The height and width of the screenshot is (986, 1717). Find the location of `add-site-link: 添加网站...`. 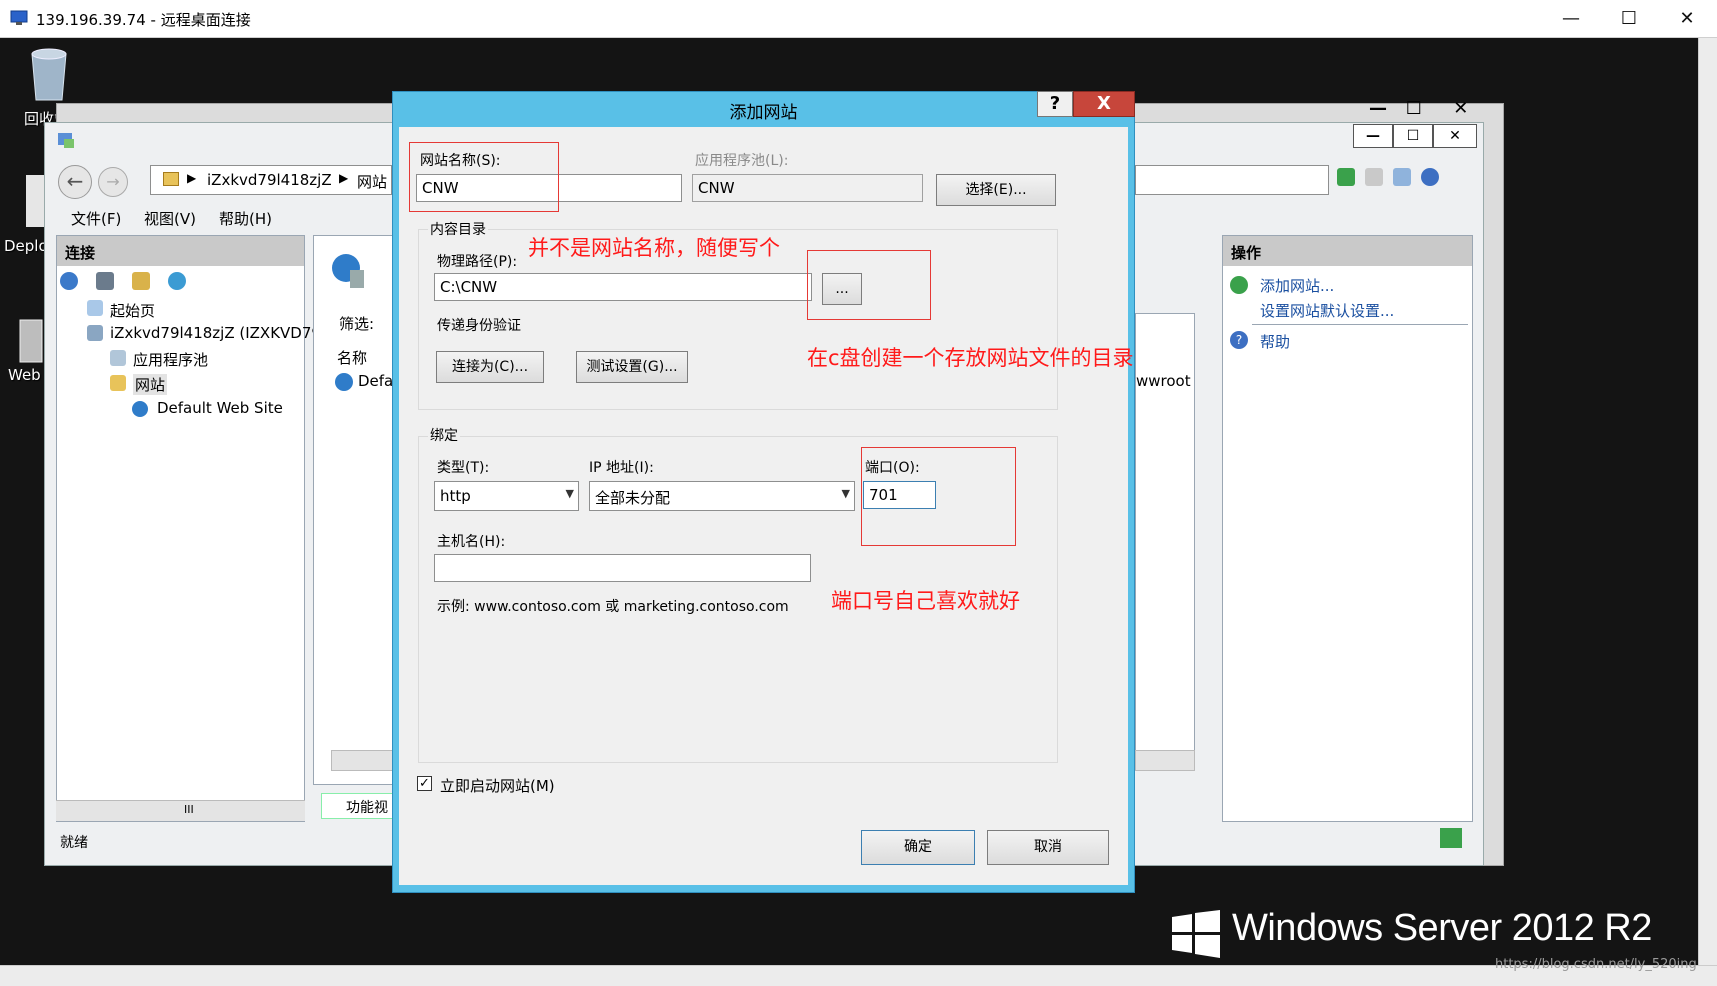

add-site-link: 添加网站... is located at coordinates (1297, 285).